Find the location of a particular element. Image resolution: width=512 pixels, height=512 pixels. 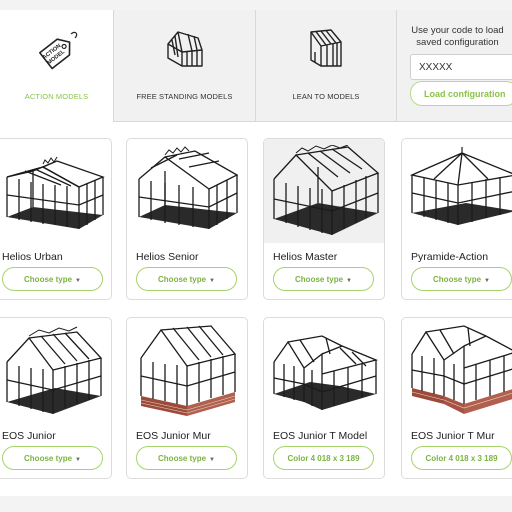

load-configuration-button: Load configuration is located at coordinates (461, 93).